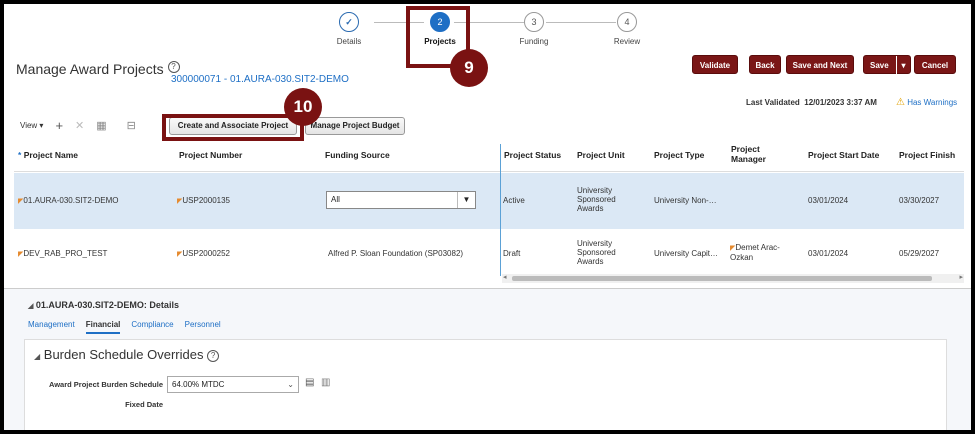  I want to click on search-list-icon: ▤, so click(309, 382).